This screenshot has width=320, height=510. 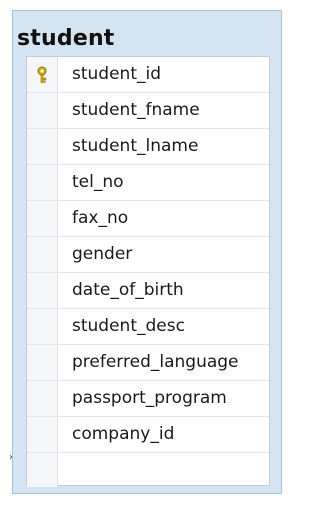 I want to click on column-name: student_id, so click(x=117, y=74).